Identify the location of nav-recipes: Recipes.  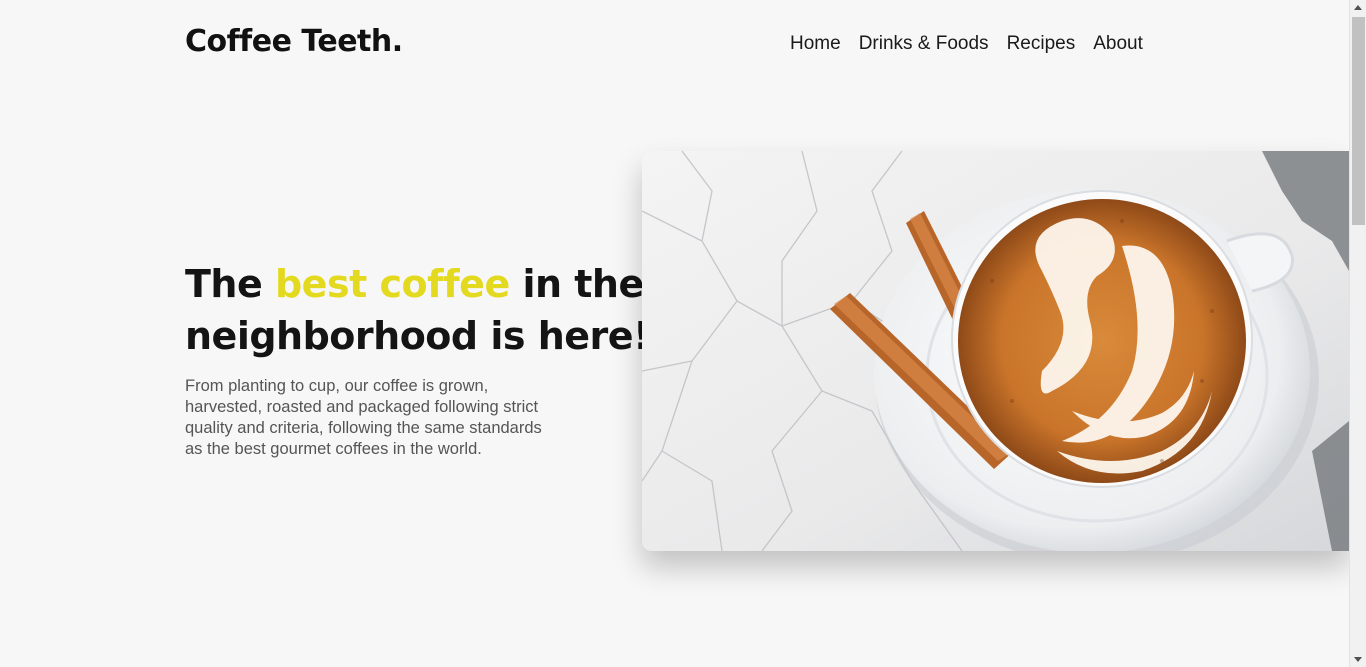
(1041, 44).